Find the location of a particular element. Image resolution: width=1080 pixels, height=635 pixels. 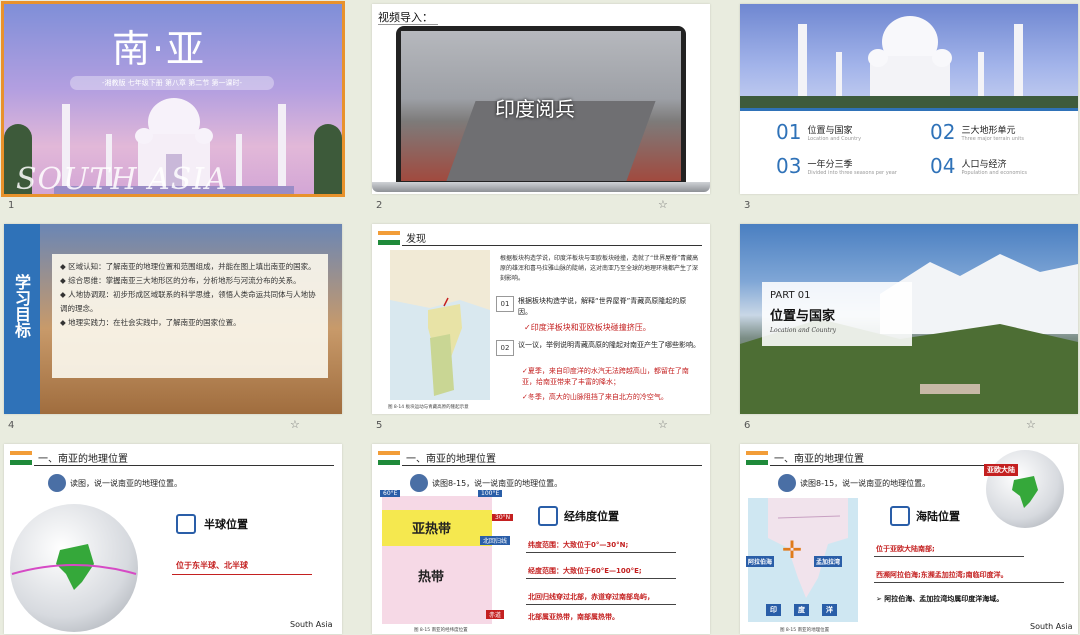

map-label-lon-right: 100°E is located at coordinates (490, 493).